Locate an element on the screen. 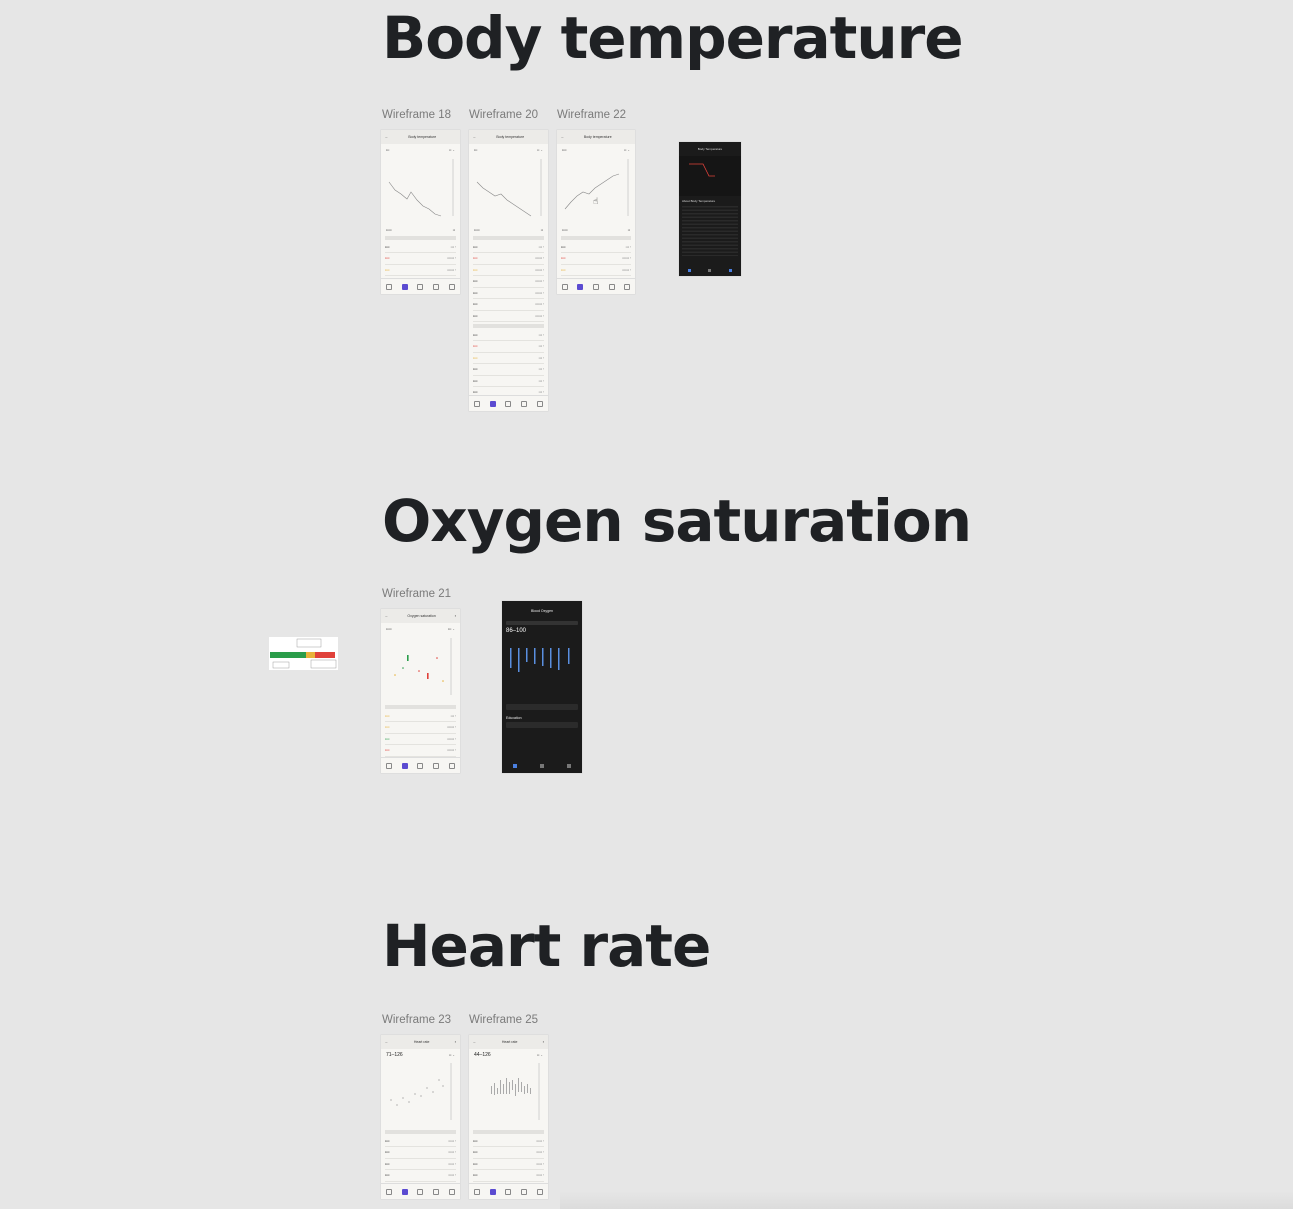 This screenshot has height=1209, width=1293. frame-label-wireframe-20: Wireframe 20 is located at coordinates (503, 115).